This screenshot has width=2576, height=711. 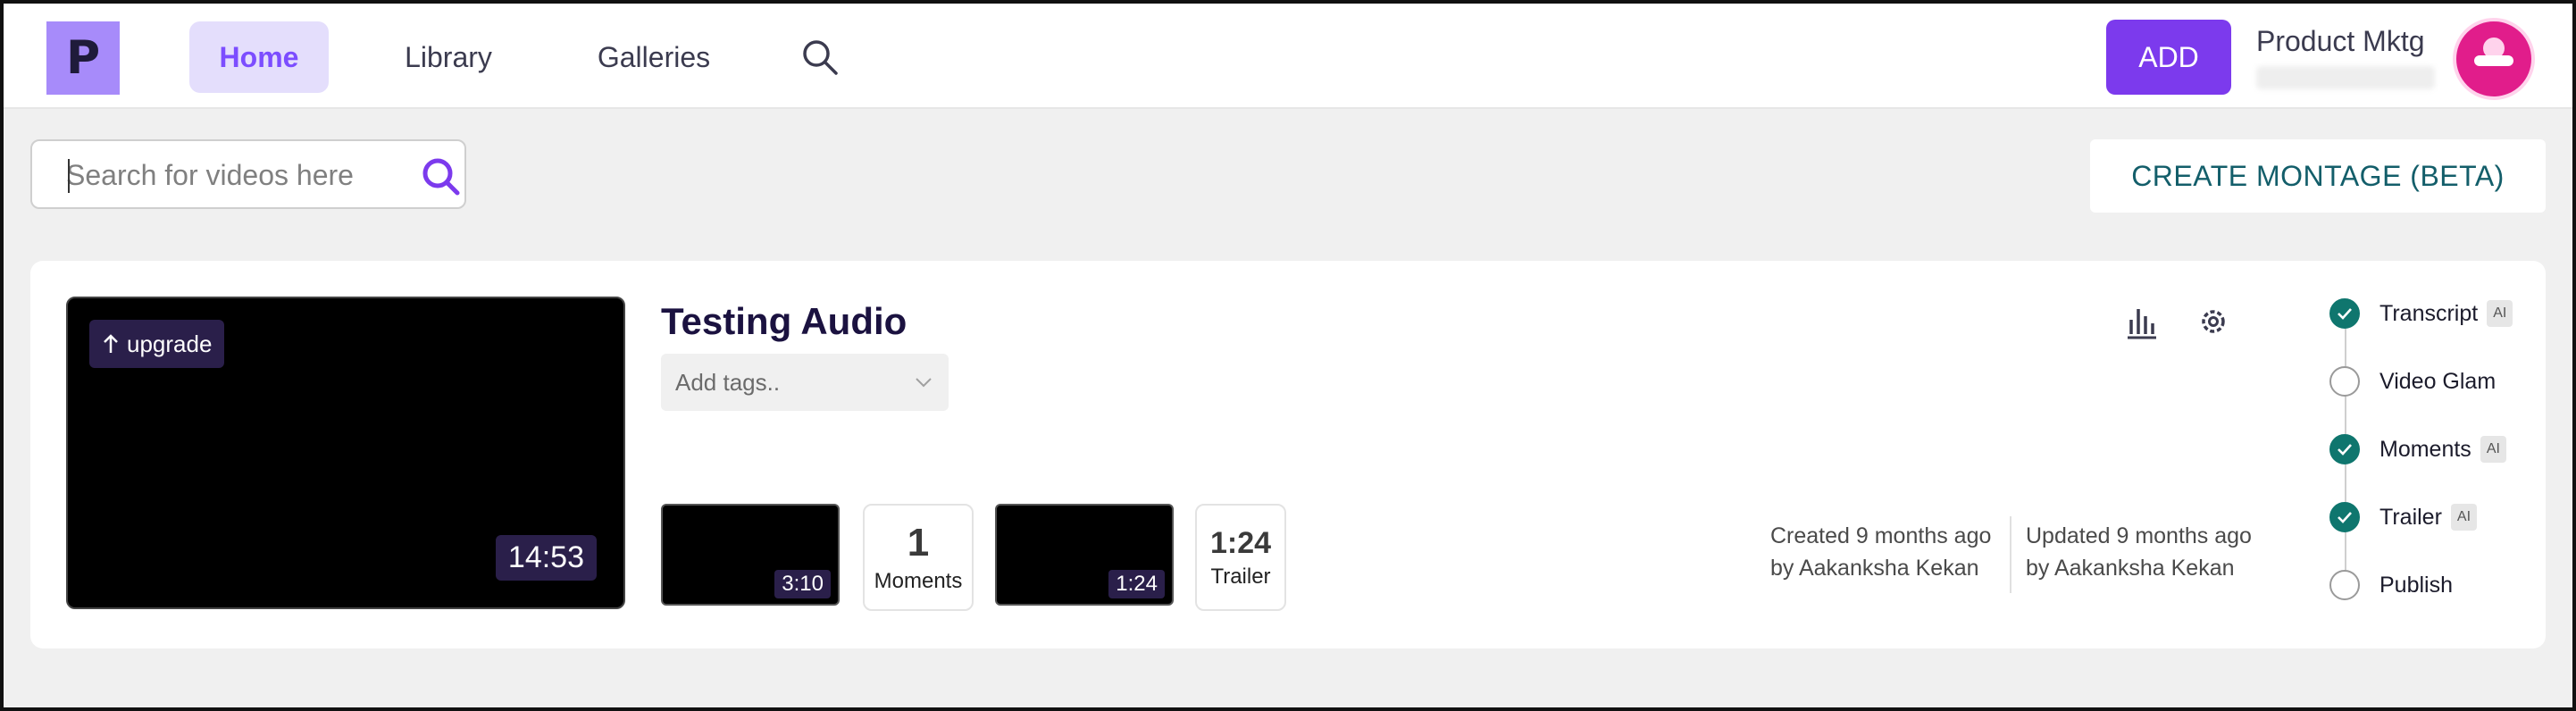 I want to click on meta-divider, so click(x=2011, y=554).